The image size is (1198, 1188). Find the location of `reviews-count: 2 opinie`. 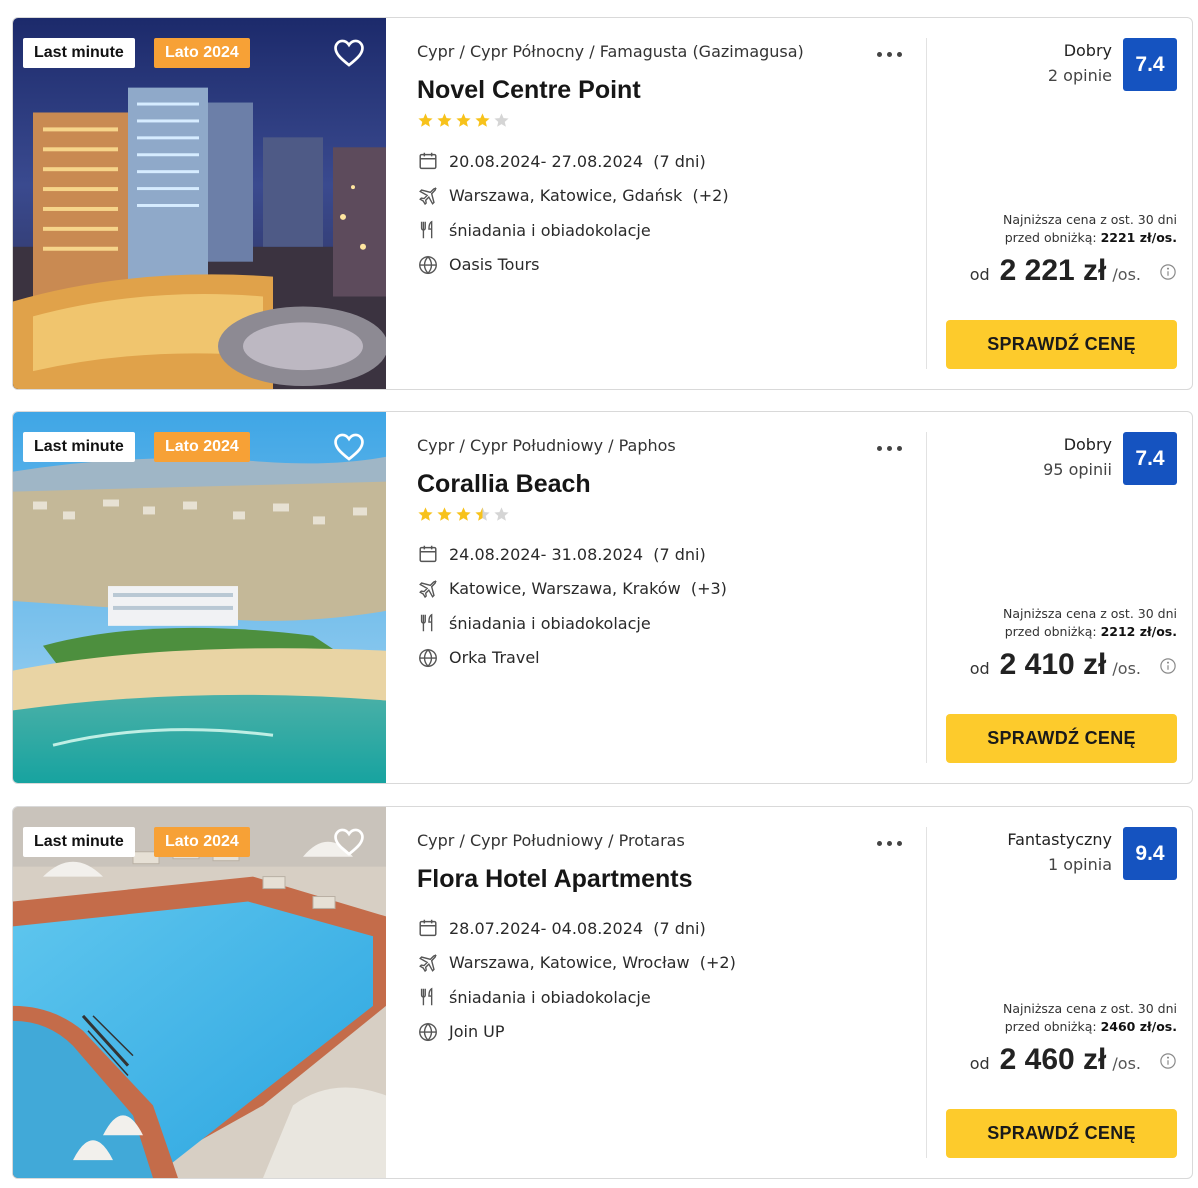

reviews-count: 2 opinie is located at coordinates (1080, 75).